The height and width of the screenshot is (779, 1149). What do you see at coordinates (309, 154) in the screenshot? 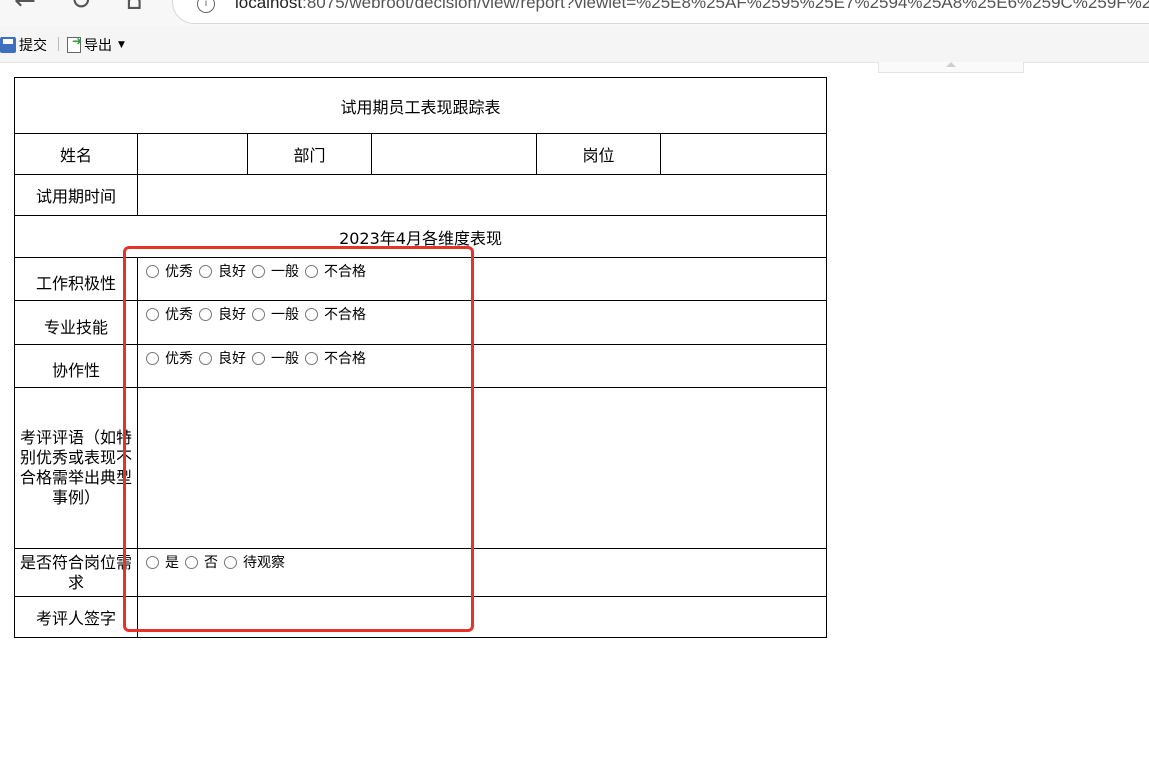
I see `dept-label: 部门` at bounding box center [309, 154].